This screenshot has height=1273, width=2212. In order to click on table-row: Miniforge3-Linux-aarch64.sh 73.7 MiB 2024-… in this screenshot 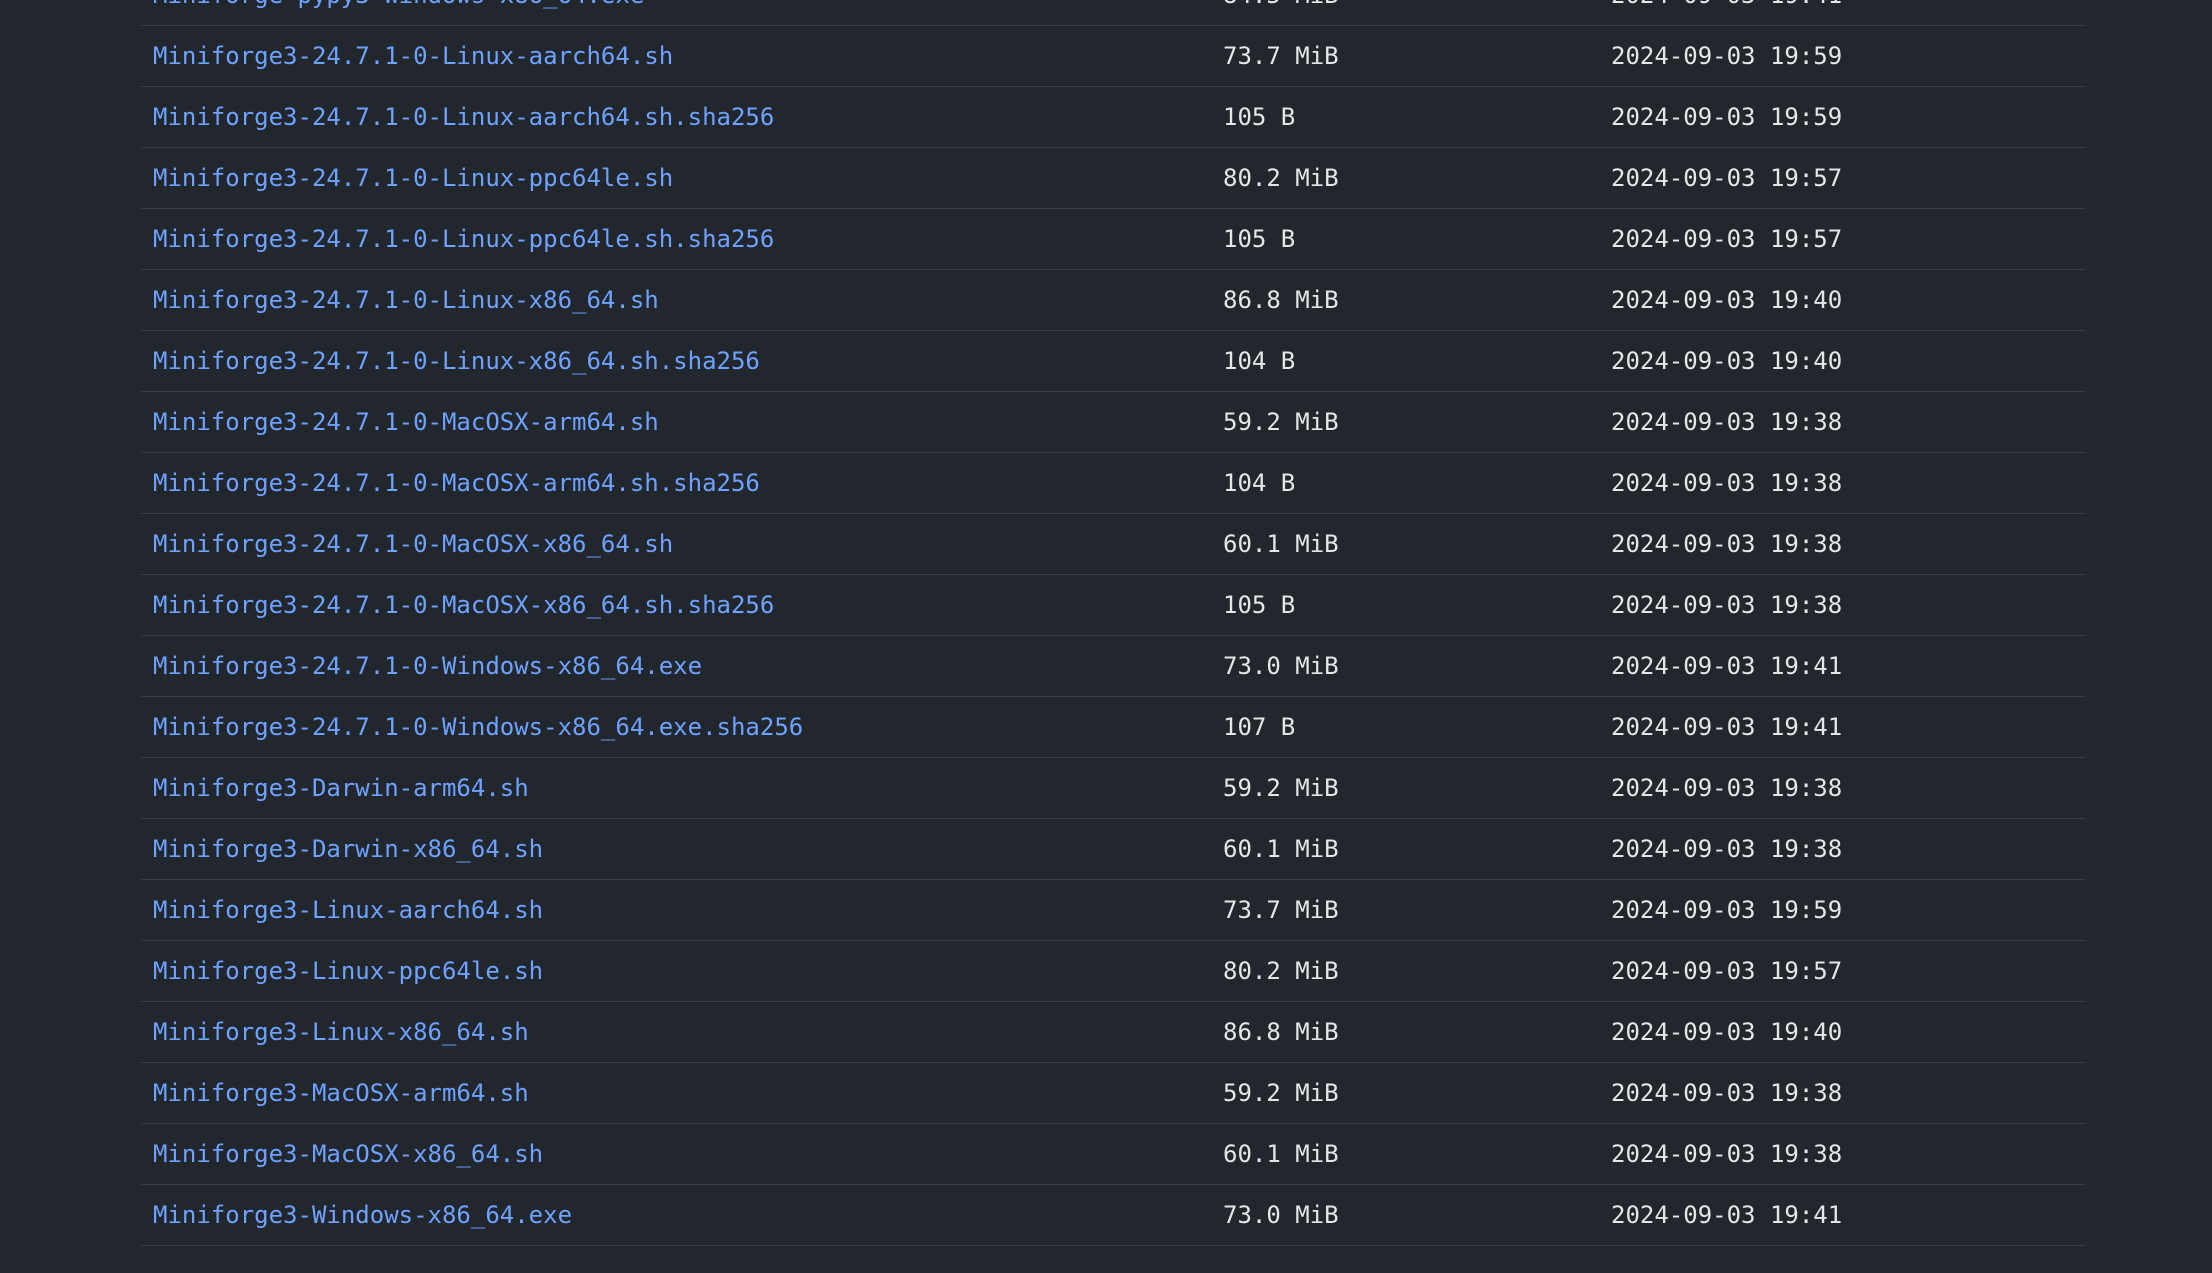, I will do `click(1113, 910)`.